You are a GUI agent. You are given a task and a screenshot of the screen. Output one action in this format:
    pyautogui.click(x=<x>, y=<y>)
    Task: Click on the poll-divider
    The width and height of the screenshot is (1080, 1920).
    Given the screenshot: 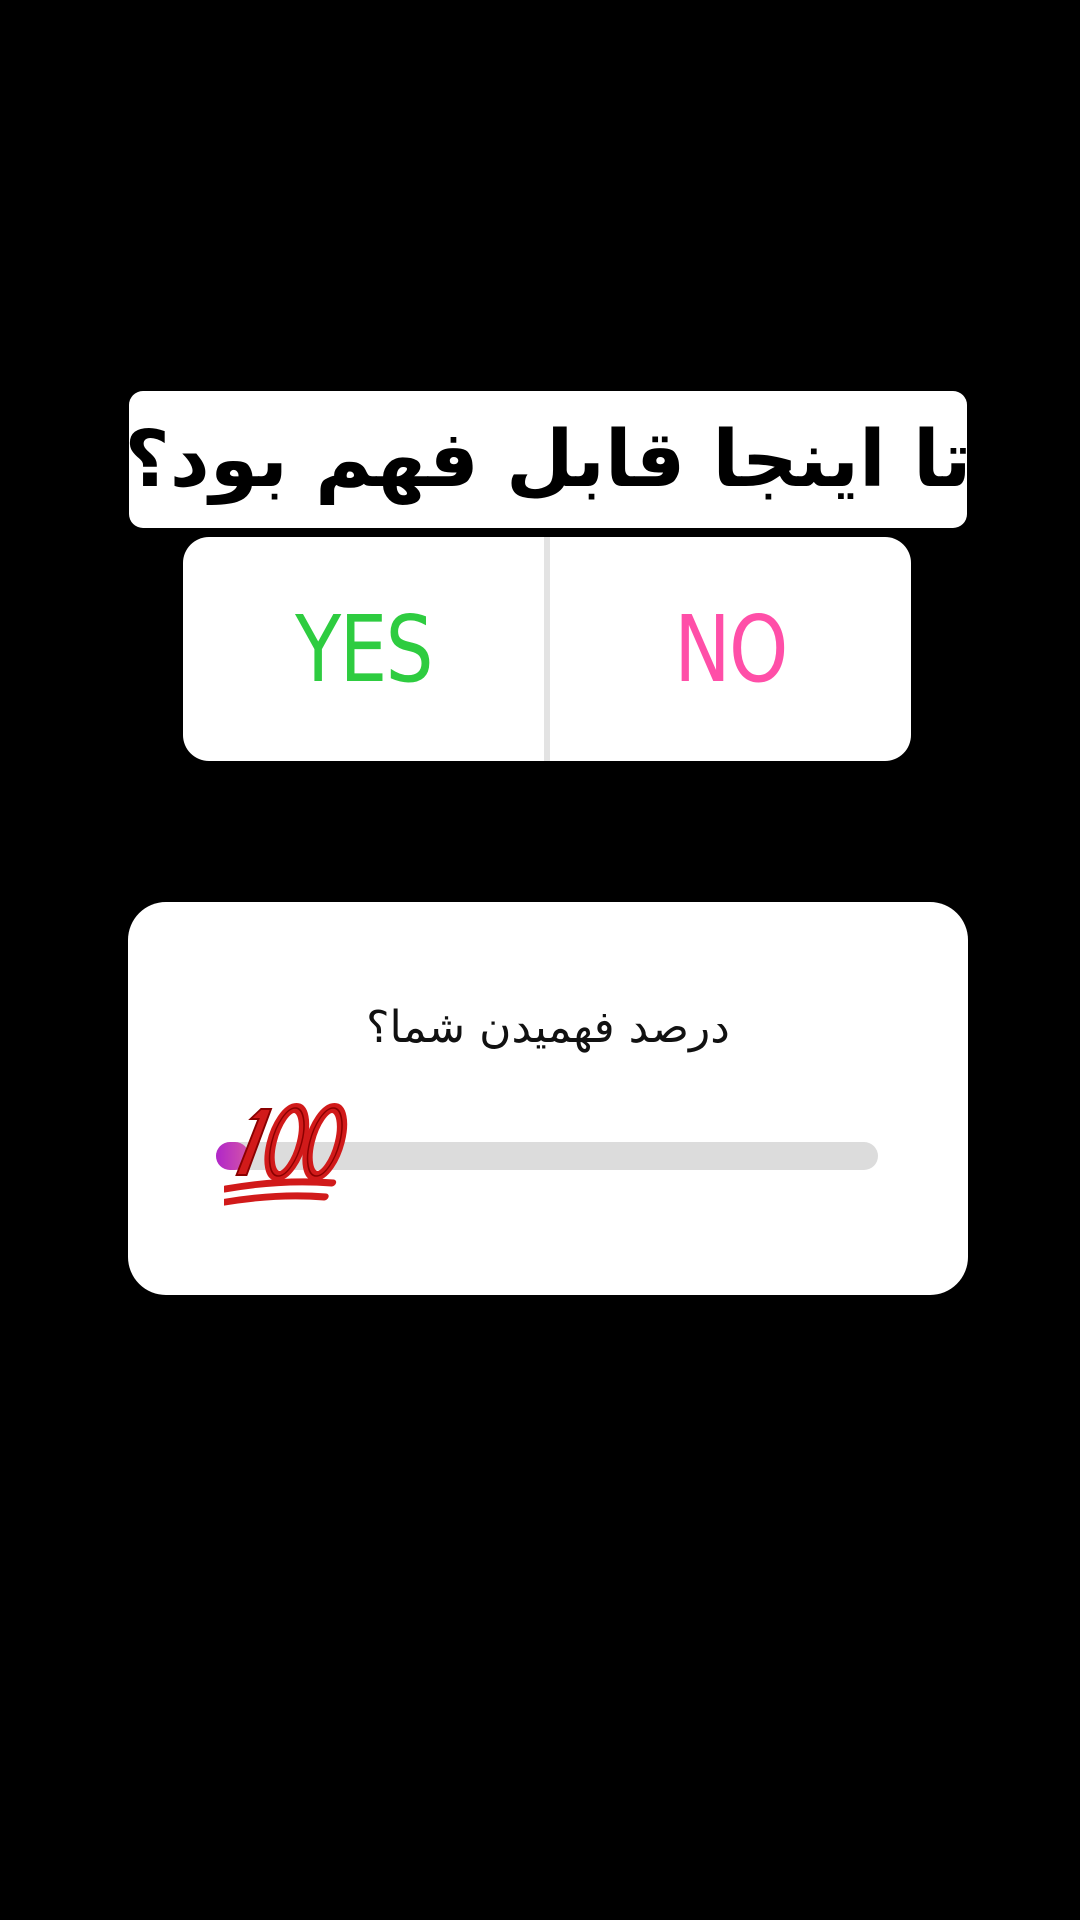 What is the action you would take?
    pyautogui.click(x=547, y=649)
    